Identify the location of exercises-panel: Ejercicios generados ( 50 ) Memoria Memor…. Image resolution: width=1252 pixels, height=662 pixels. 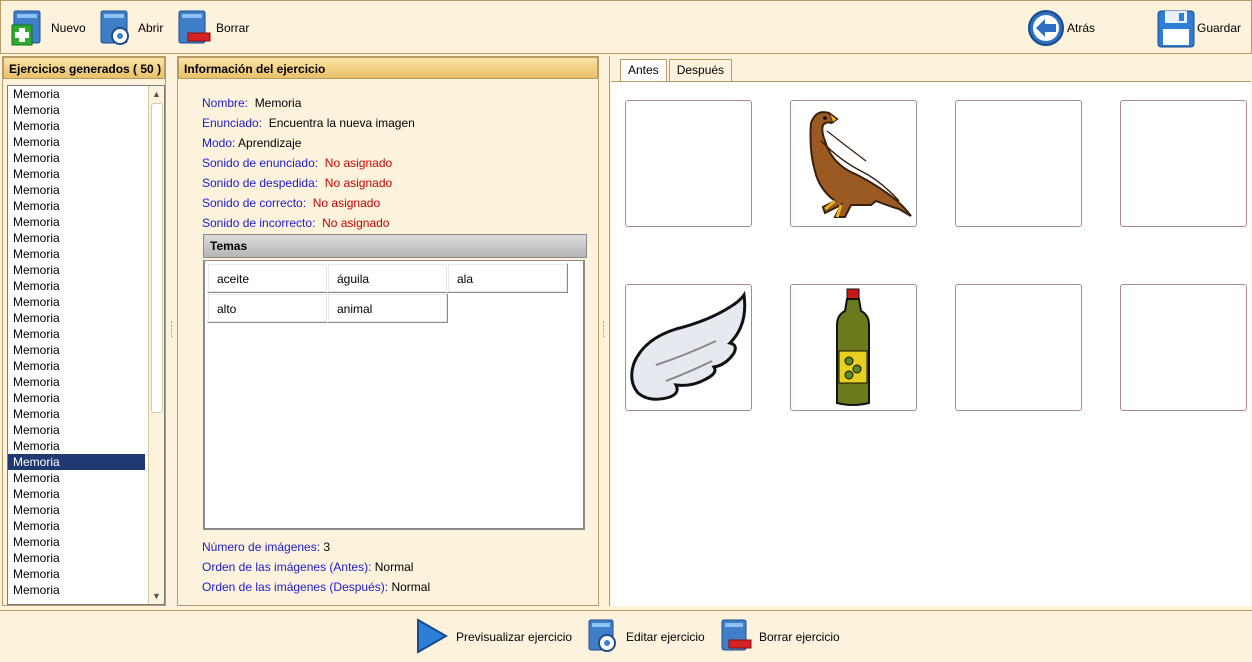
(84, 331).